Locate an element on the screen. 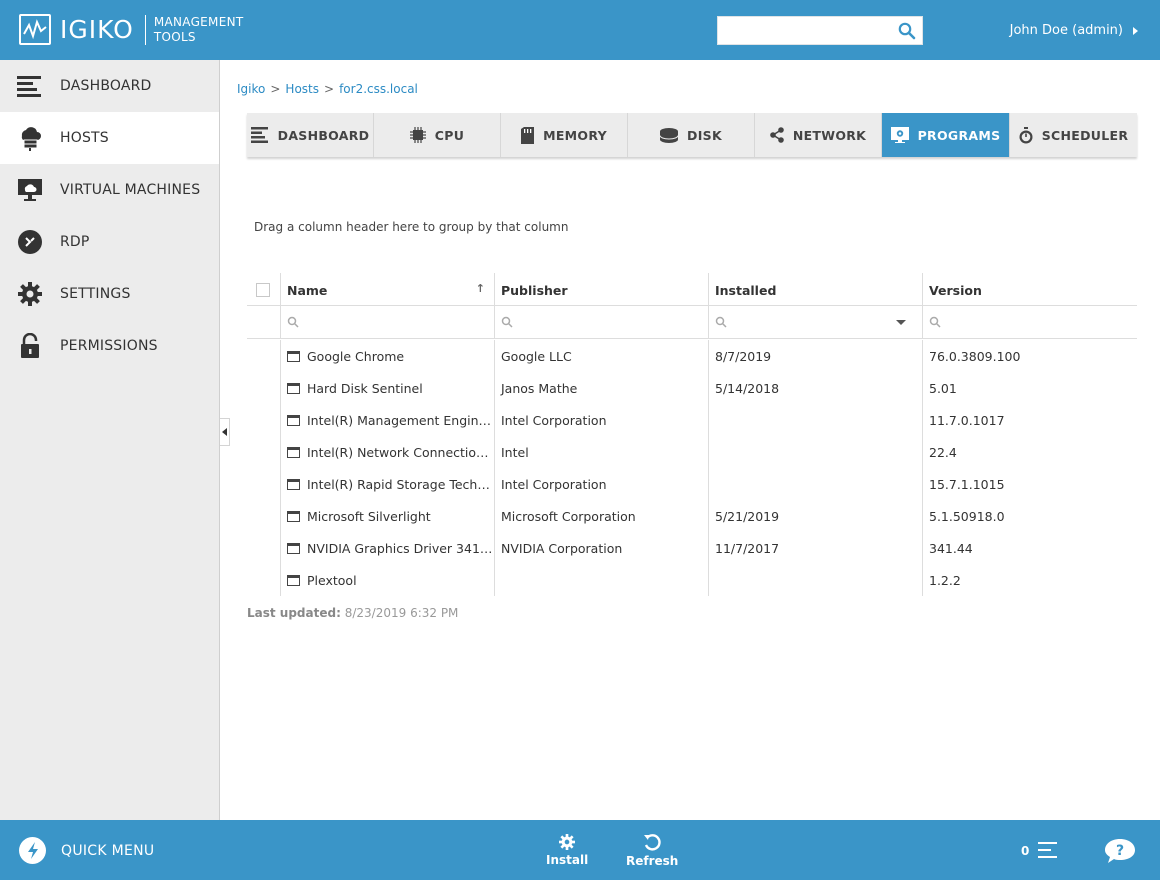  dashboard-icon is located at coordinates (259, 135).